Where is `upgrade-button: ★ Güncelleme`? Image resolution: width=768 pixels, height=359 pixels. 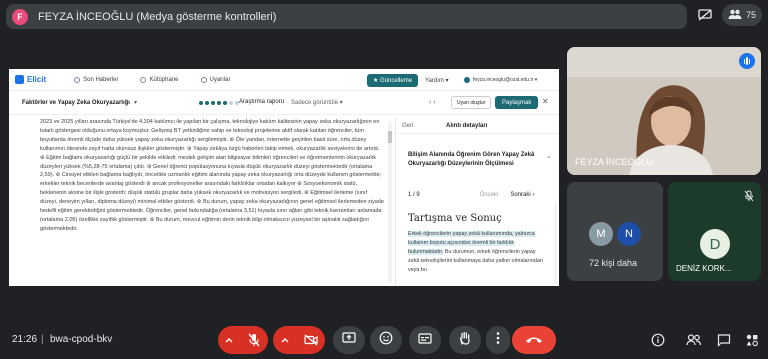 upgrade-button: ★ Güncelleme is located at coordinates (393, 80).